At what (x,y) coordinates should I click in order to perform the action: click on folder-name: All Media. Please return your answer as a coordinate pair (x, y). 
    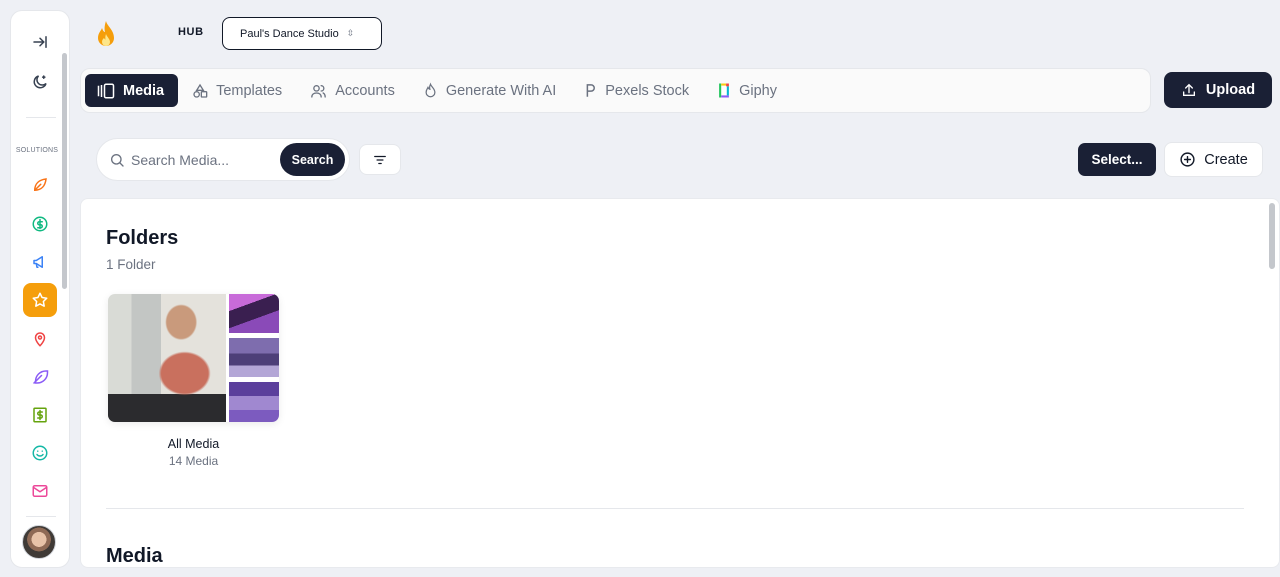
    Looking at the image, I should click on (193, 444).